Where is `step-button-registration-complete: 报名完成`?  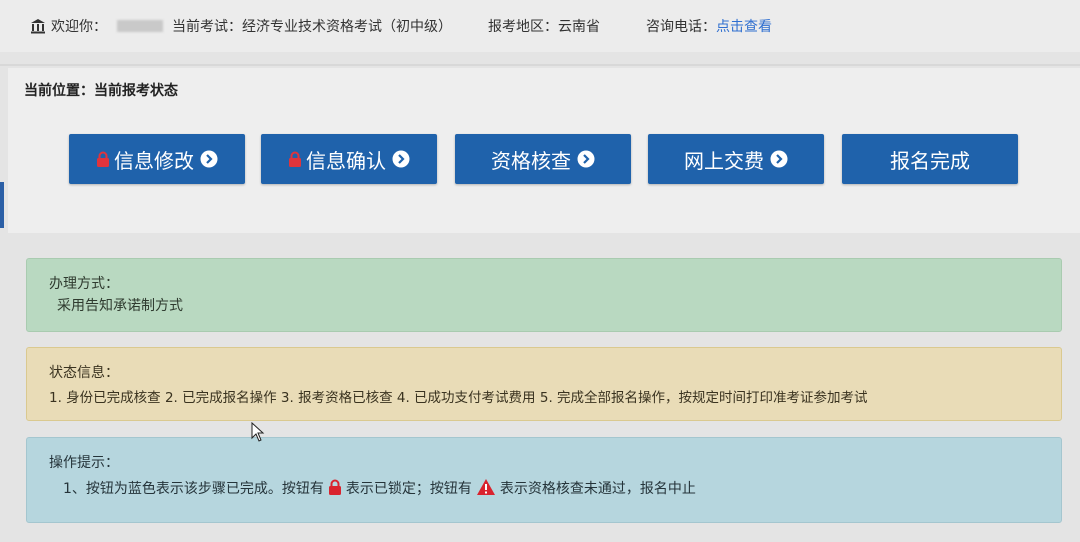
step-button-registration-complete: 报名完成 is located at coordinates (930, 159).